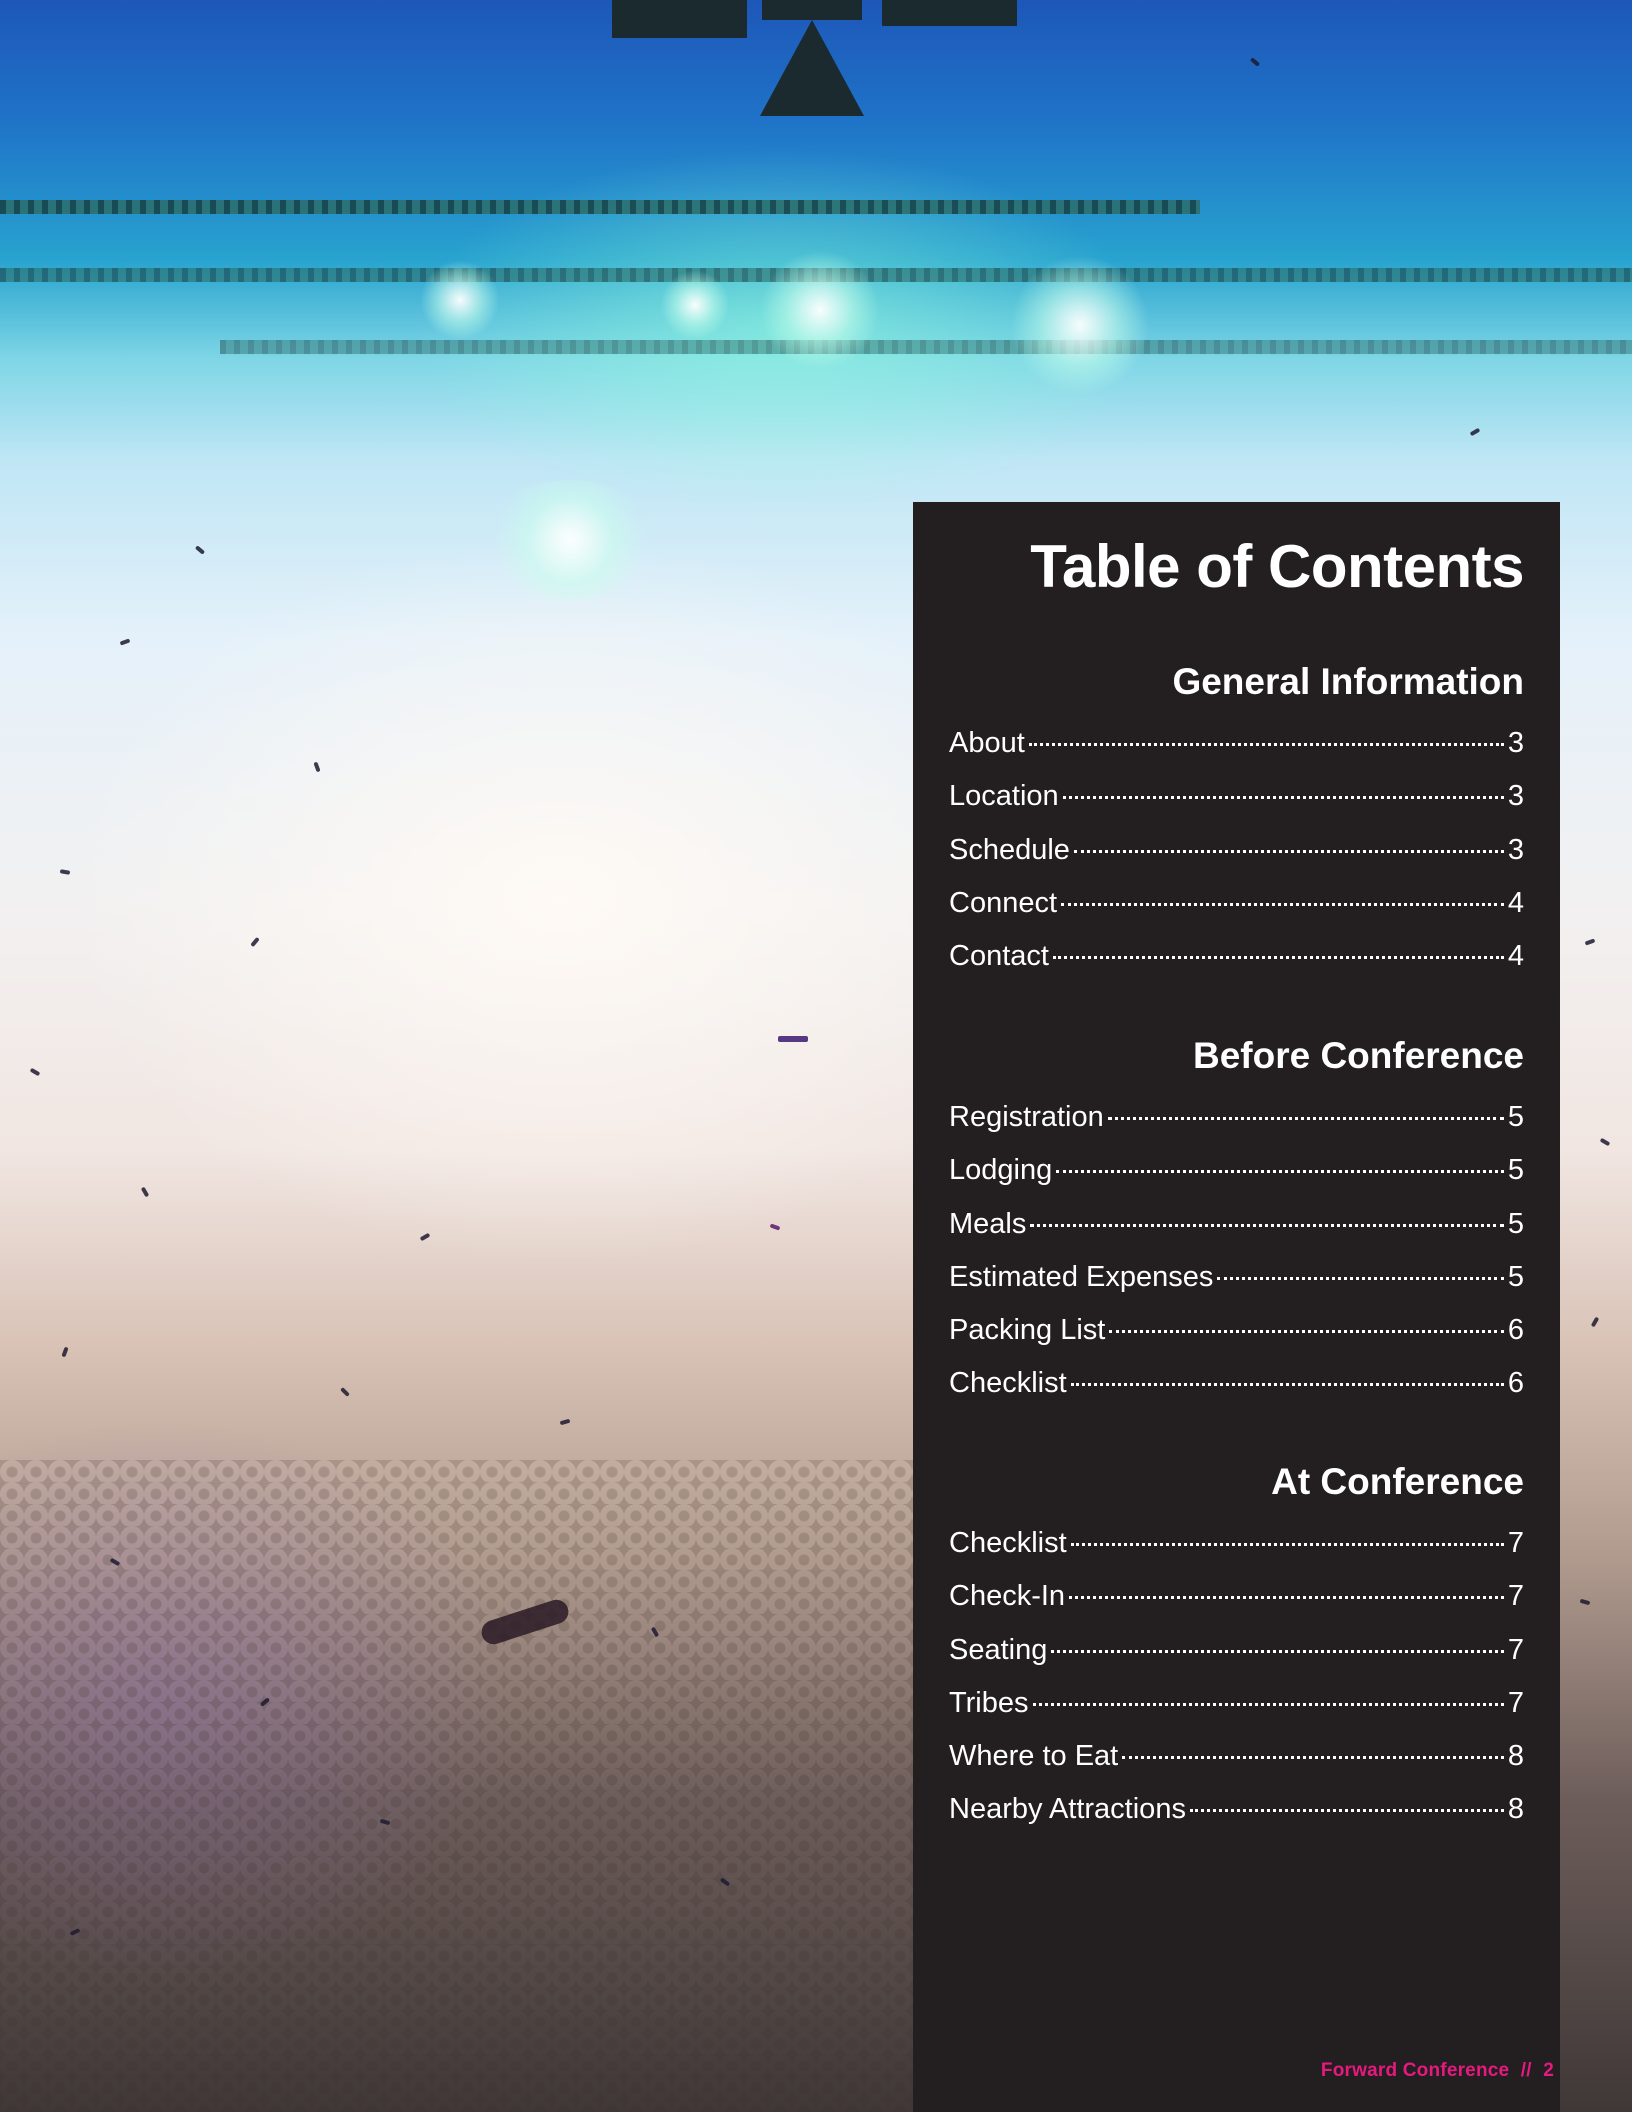  What do you see at coordinates (1236, 1224) in the screenshot?
I see `toc-entry-meals: Meals 5` at bounding box center [1236, 1224].